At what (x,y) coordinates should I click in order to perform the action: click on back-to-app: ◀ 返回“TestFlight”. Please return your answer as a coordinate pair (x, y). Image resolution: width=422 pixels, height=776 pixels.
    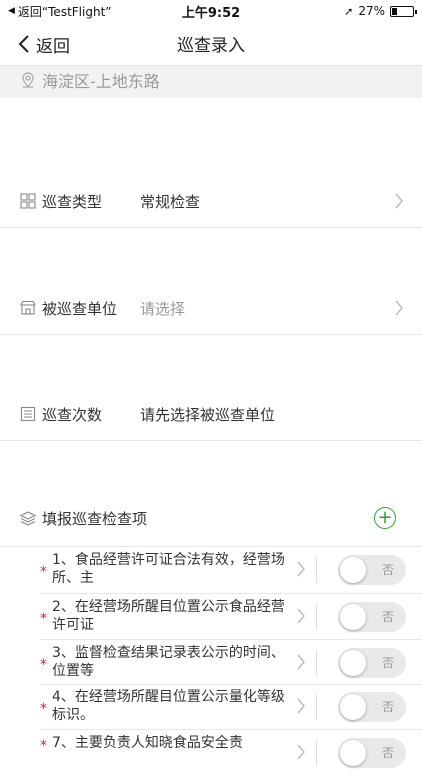
    Looking at the image, I should click on (60, 11).